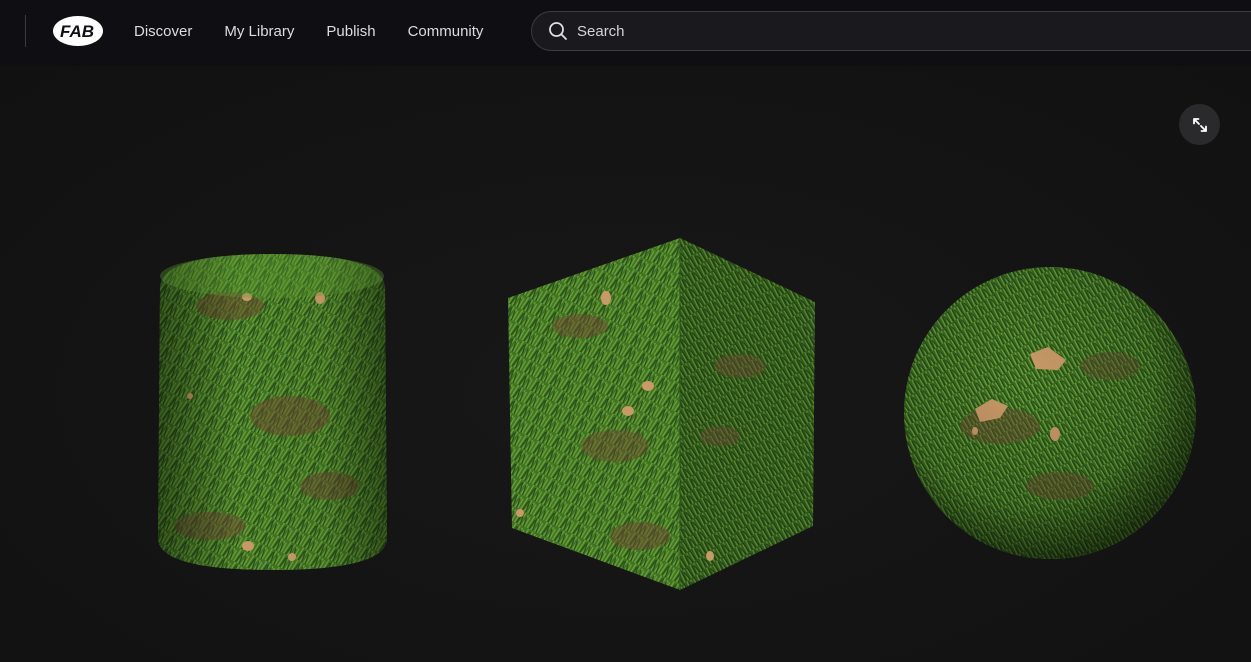 The image size is (1251, 662). Describe the element at coordinates (1050, 413) in the screenshot. I see `sphere-preview` at that location.